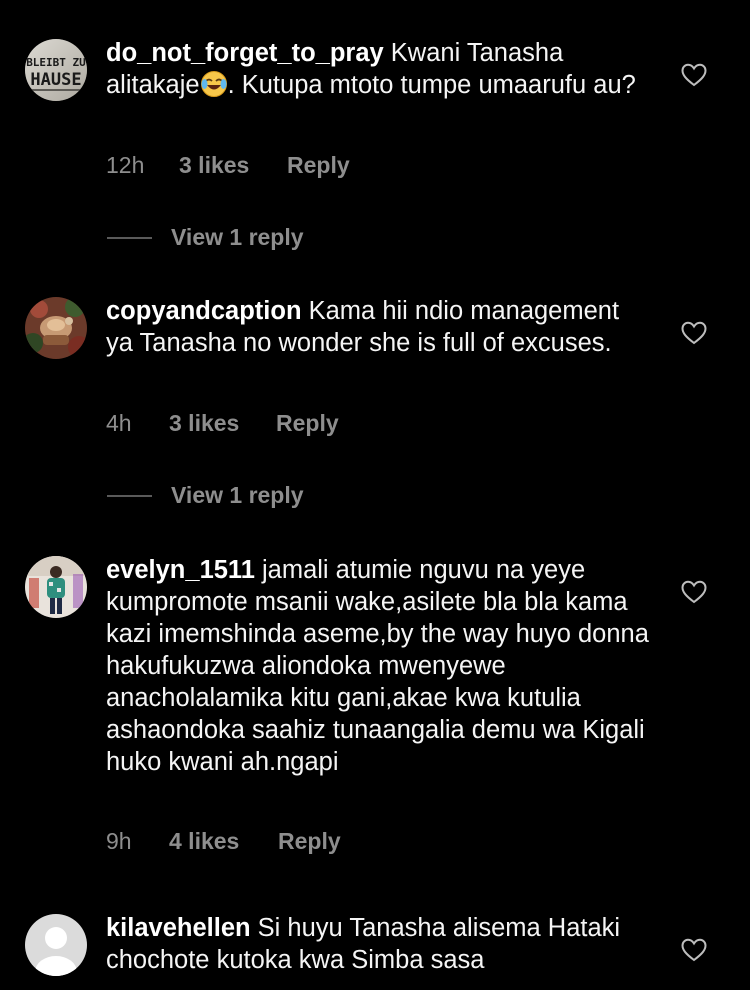  What do you see at coordinates (213, 84) in the screenshot?
I see `joy-emoji-icon` at bounding box center [213, 84].